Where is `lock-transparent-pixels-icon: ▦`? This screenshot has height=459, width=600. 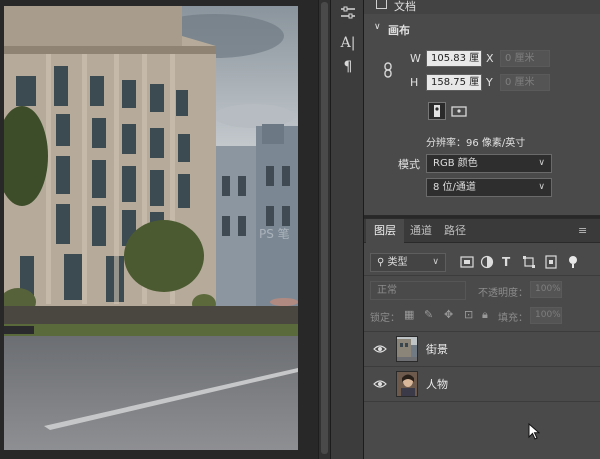
lock-transparent-pixels-icon: ▦ is located at coordinates (409, 314).